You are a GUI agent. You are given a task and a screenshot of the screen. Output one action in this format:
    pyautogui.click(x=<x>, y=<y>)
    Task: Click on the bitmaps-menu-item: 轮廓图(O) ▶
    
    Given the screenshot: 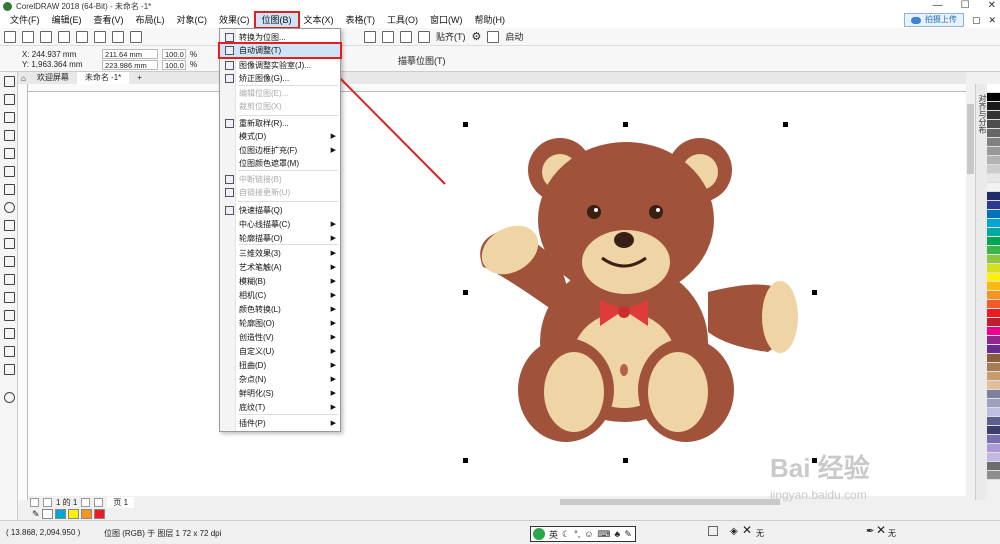 What is the action you would take?
    pyautogui.click(x=280, y=323)
    